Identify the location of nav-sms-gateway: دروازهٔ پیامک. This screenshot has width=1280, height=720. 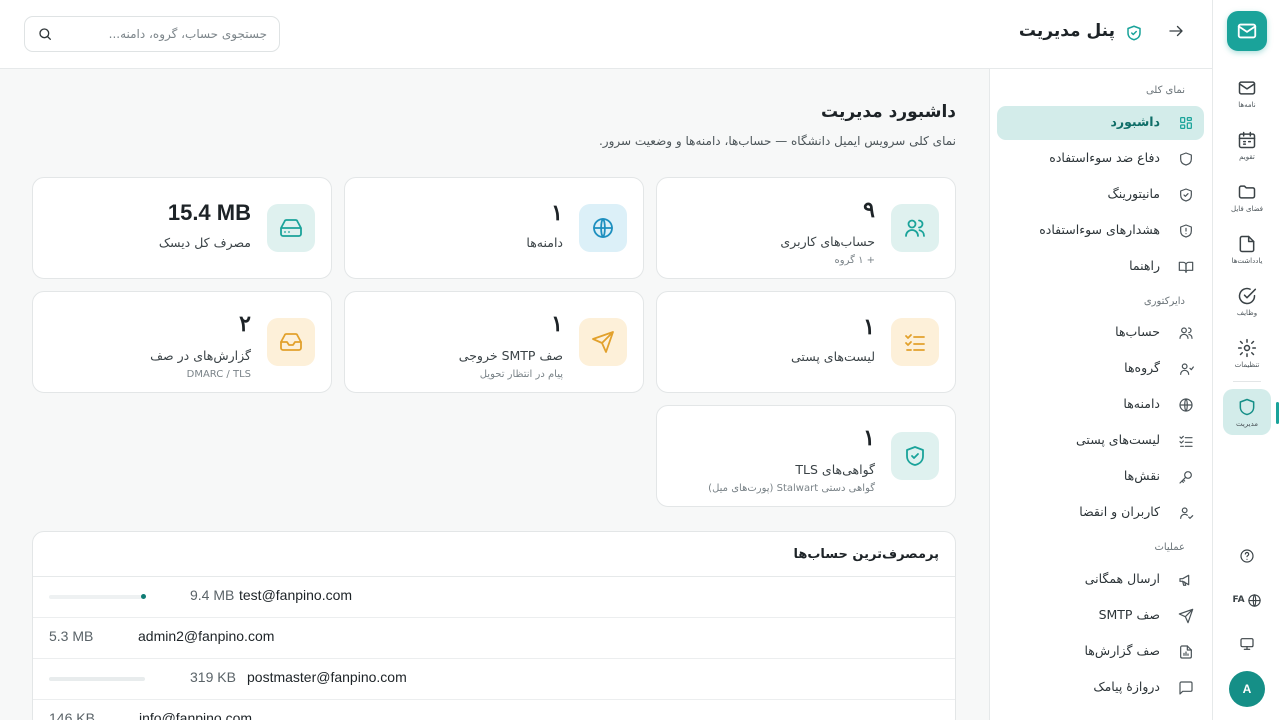
(1100, 688).